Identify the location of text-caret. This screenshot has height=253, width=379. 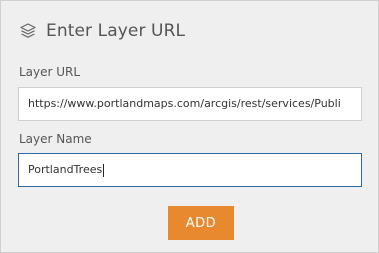
(104, 170).